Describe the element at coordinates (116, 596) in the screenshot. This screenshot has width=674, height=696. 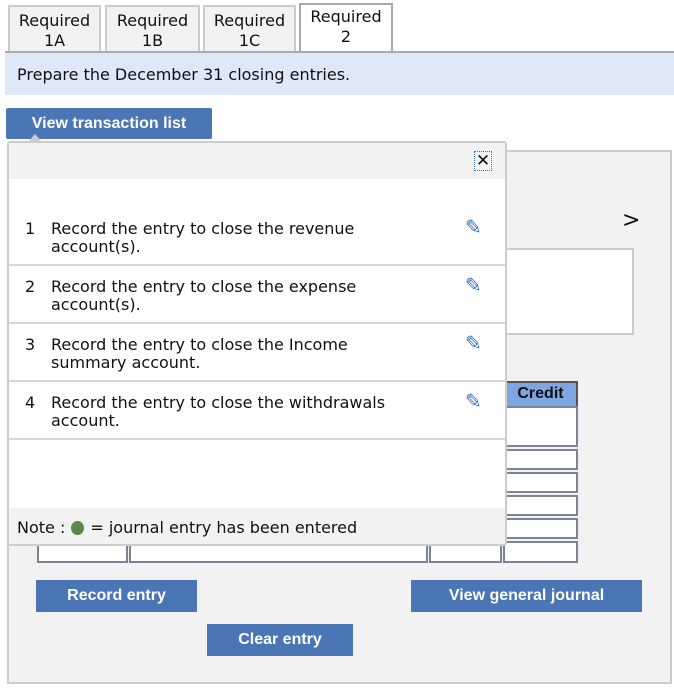
I see `record-entry-button: Record entry` at that location.